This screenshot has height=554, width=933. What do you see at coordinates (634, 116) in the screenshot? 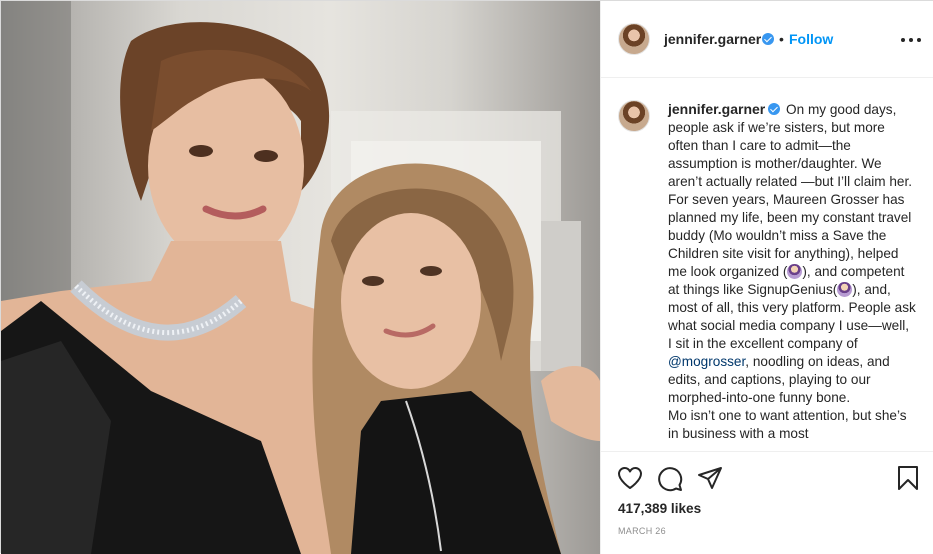
I see `caption-author-avatar` at bounding box center [634, 116].